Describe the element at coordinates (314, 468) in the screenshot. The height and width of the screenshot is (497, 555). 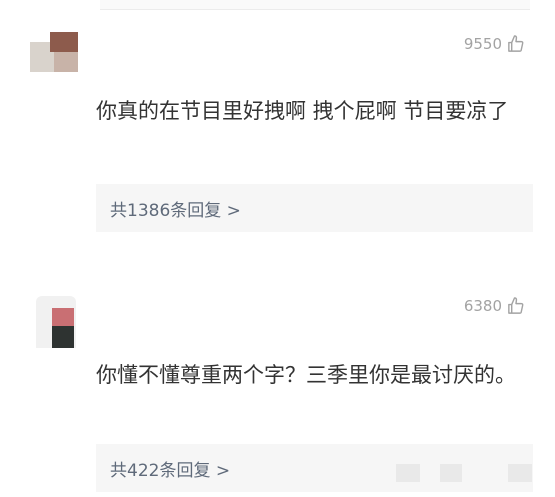
I see `view-replies-button: 共422条回复 >` at that location.